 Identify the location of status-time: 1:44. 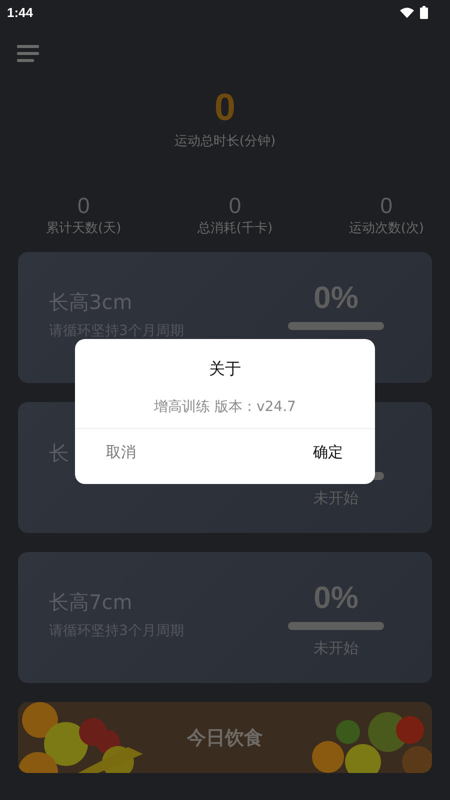
(20, 12).